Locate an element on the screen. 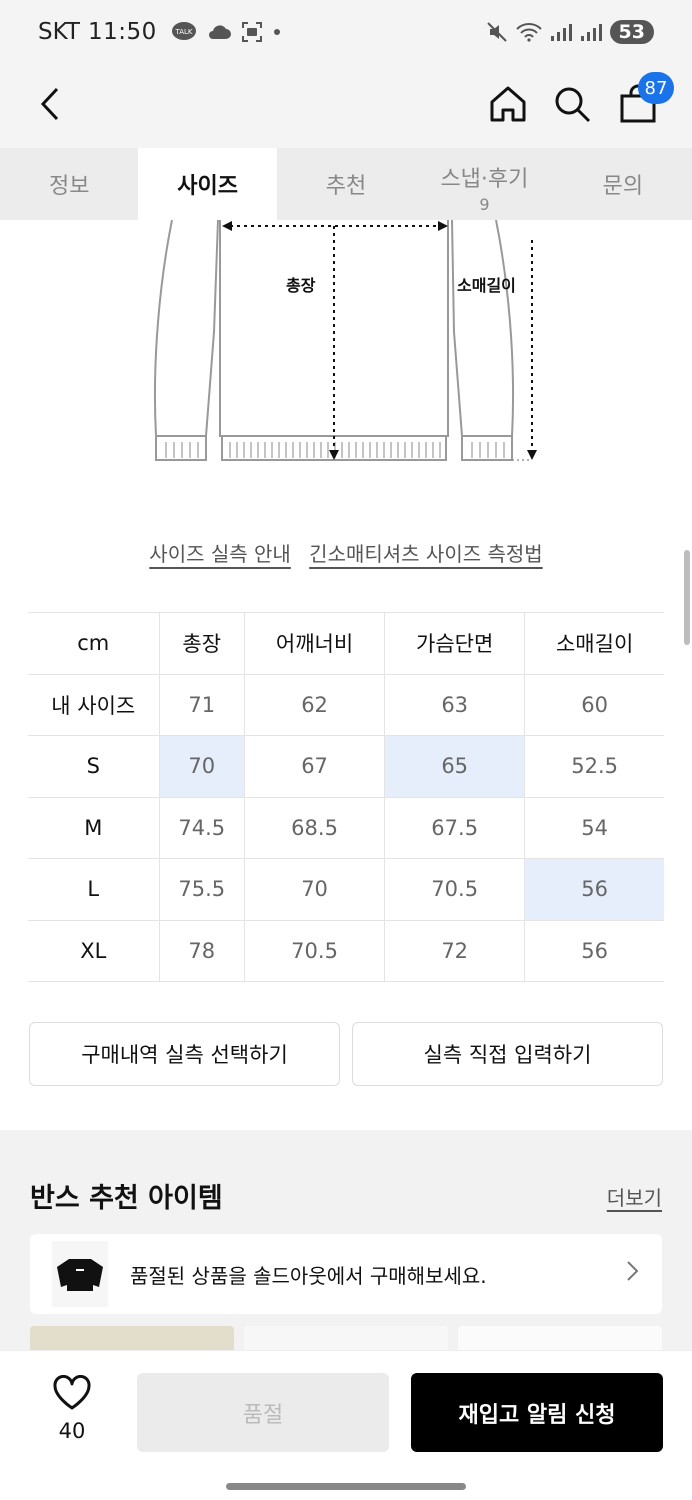 The width and height of the screenshot is (692, 1500). talk-icon: TALK is located at coordinates (183, 31).